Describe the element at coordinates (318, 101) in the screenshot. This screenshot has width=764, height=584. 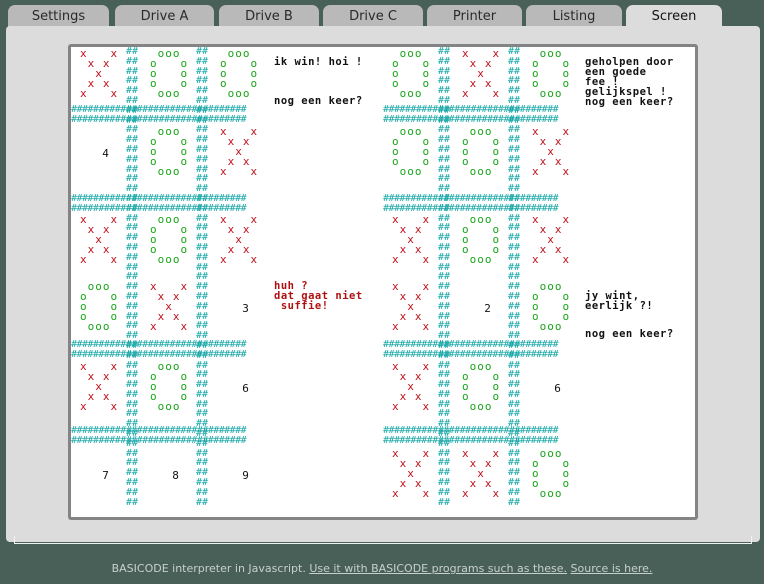
I see `message-again-left: nog een keer?` at that location.